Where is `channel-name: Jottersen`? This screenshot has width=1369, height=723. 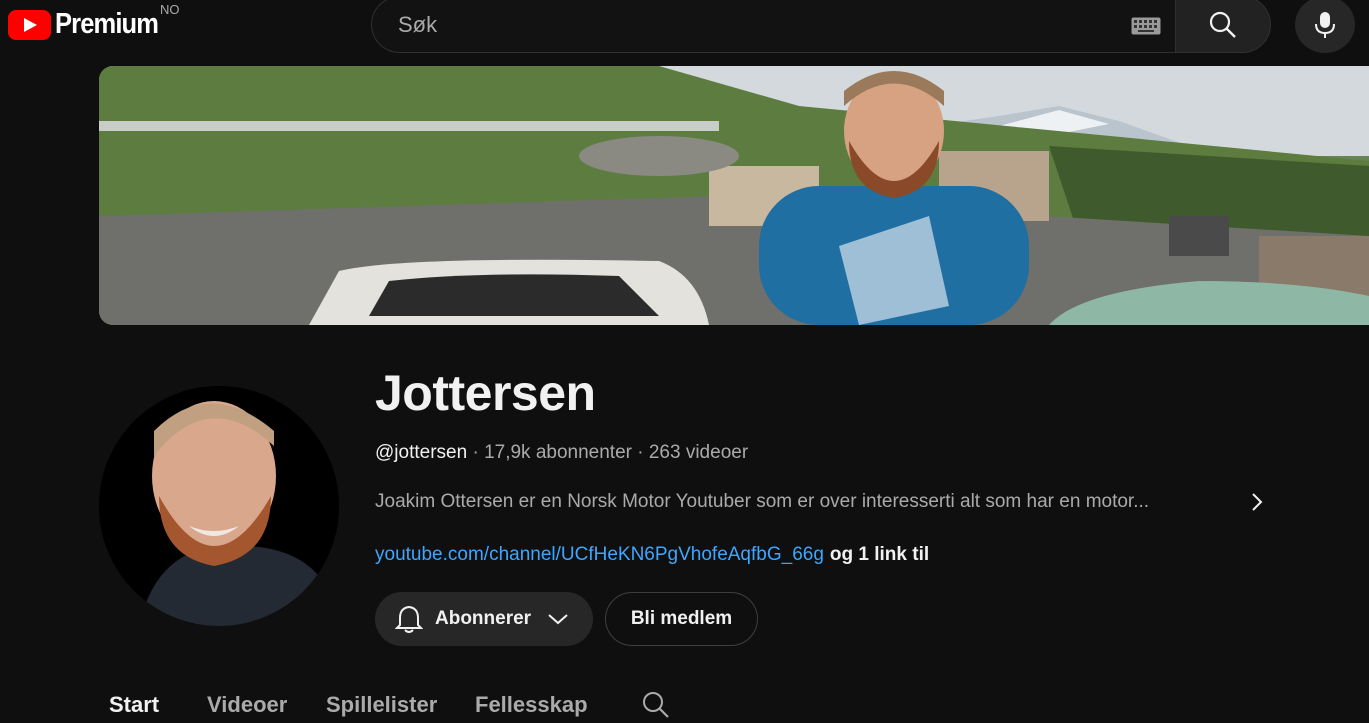 channel-name: Jottersen is located at coordinates (485, 393).